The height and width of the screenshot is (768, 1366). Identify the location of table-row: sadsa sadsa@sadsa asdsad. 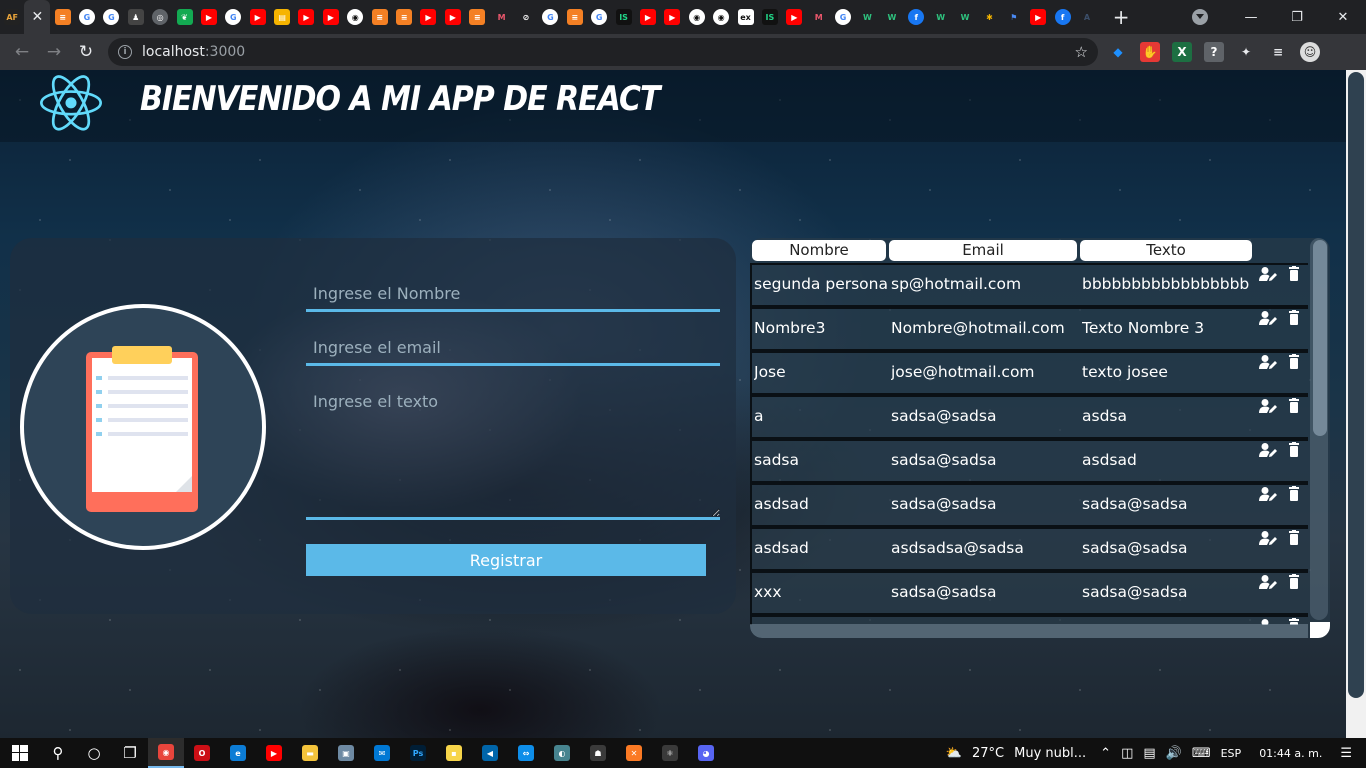
(1029, 461).